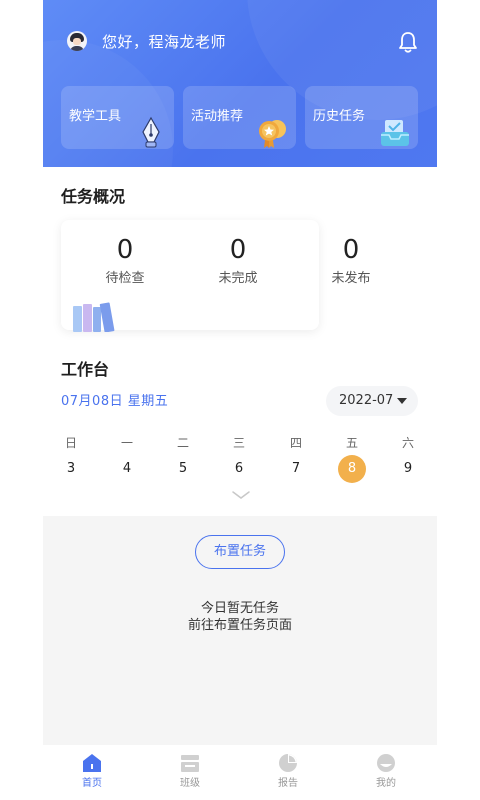  Describe the element at coordinates (339, 116) in the screenshot. I see `tool-card-label: 历史任务` at that location.